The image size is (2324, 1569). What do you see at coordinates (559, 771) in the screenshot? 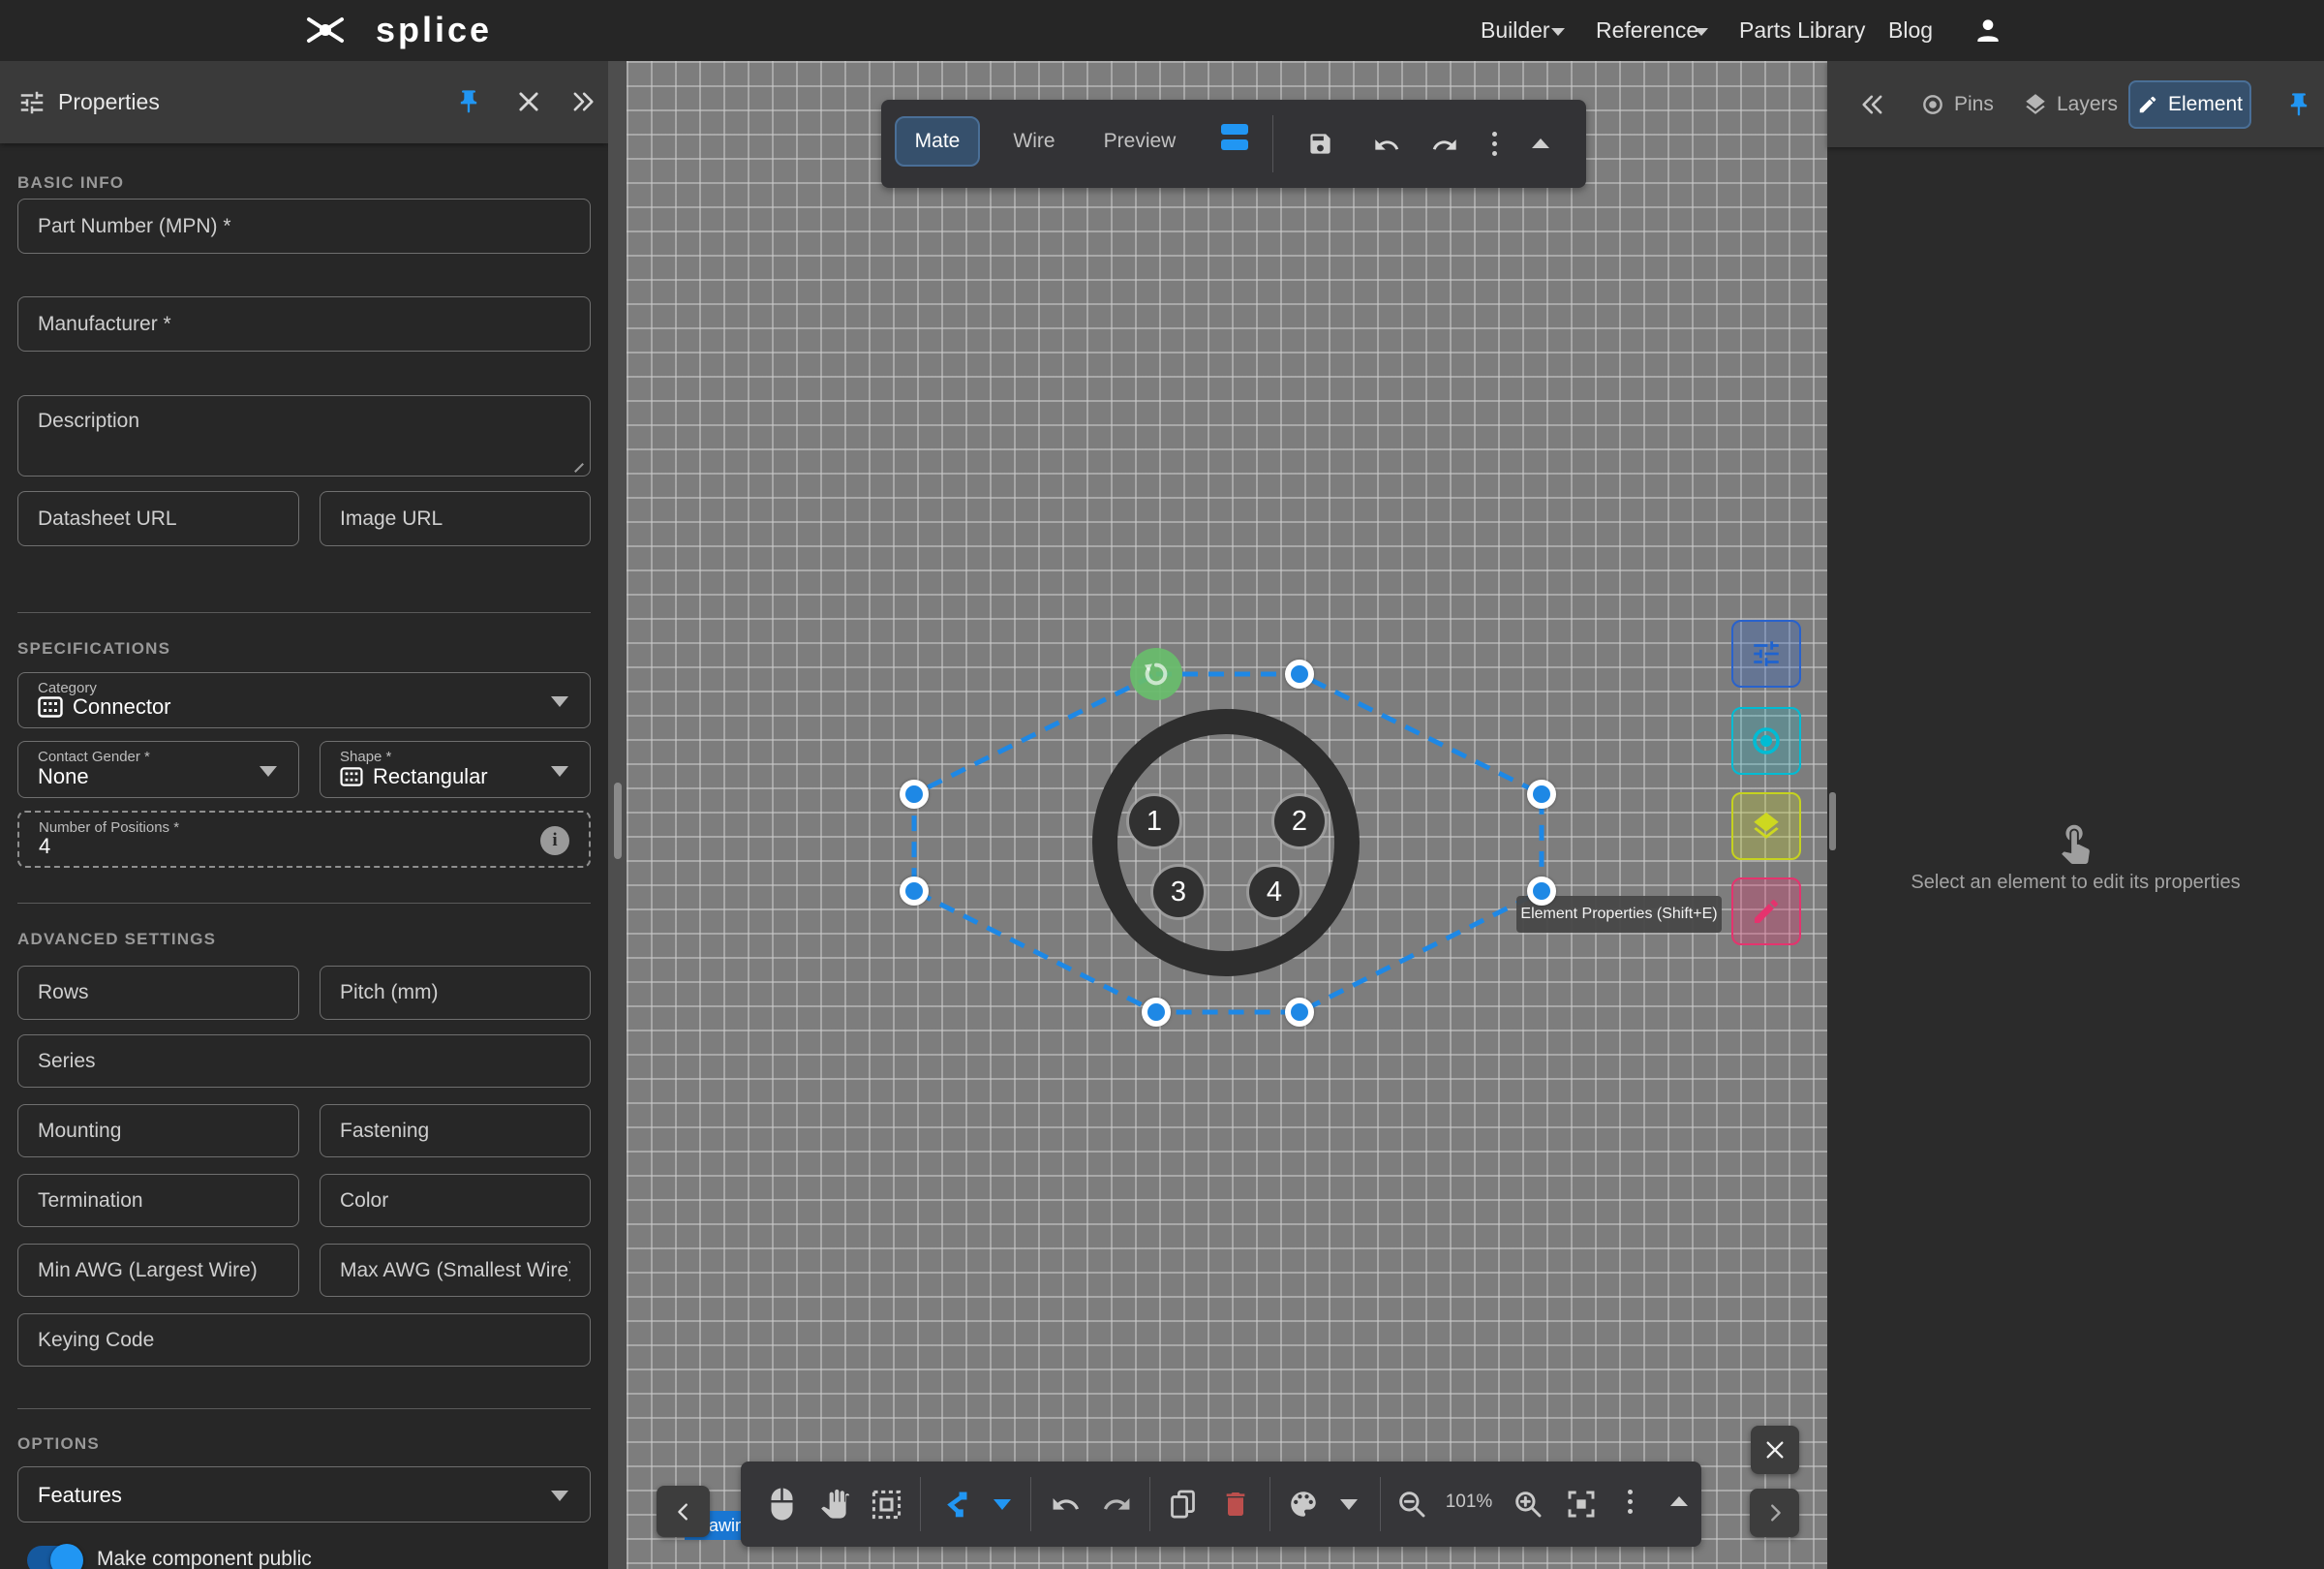
I see `shape-caret-icon` at bounding box center [559, 771].